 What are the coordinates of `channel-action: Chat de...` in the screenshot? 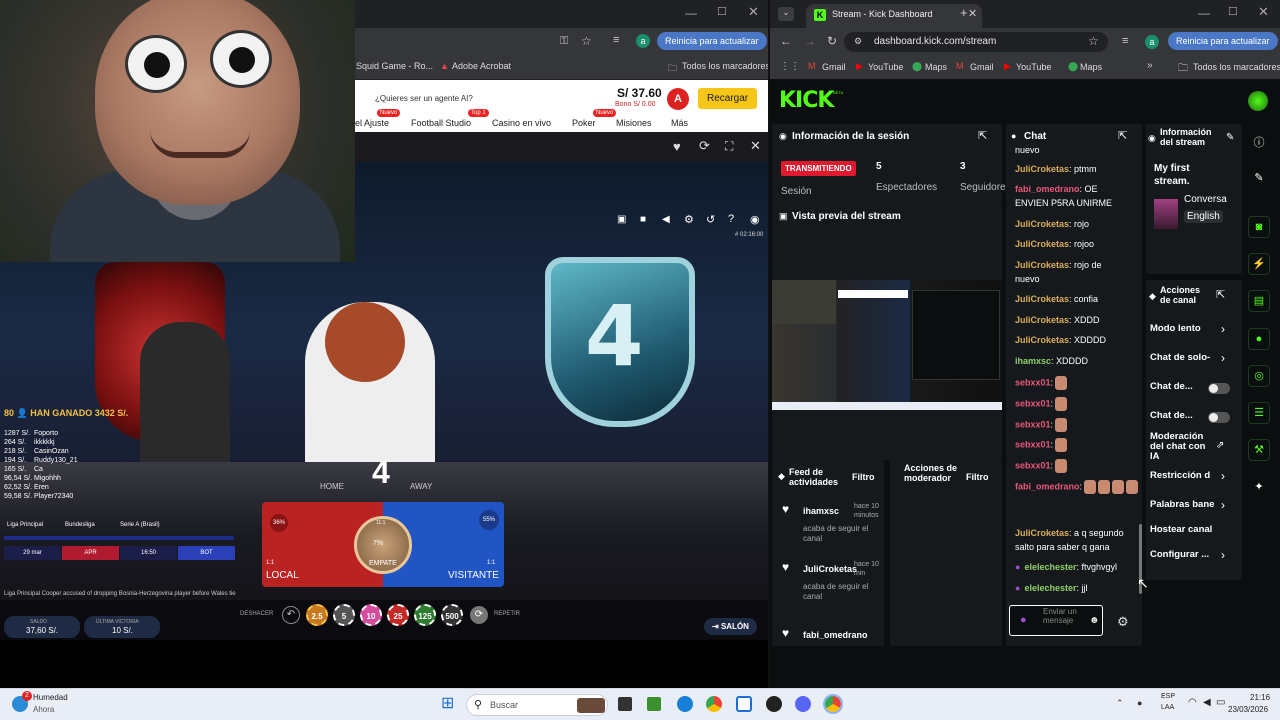 It's located at (1171, 386).